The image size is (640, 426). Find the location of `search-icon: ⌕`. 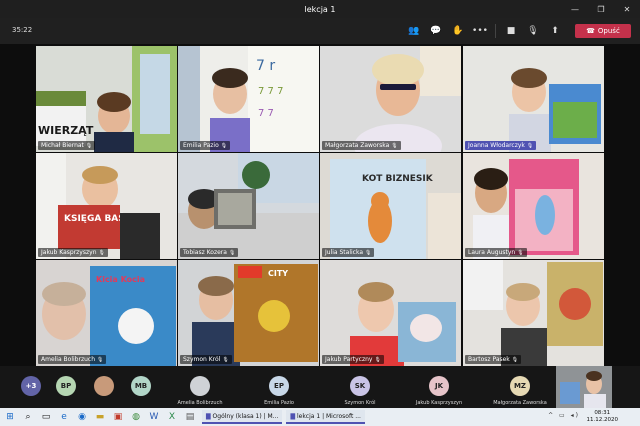

search-icon: ⌕ is located at coordinates (28, 417).